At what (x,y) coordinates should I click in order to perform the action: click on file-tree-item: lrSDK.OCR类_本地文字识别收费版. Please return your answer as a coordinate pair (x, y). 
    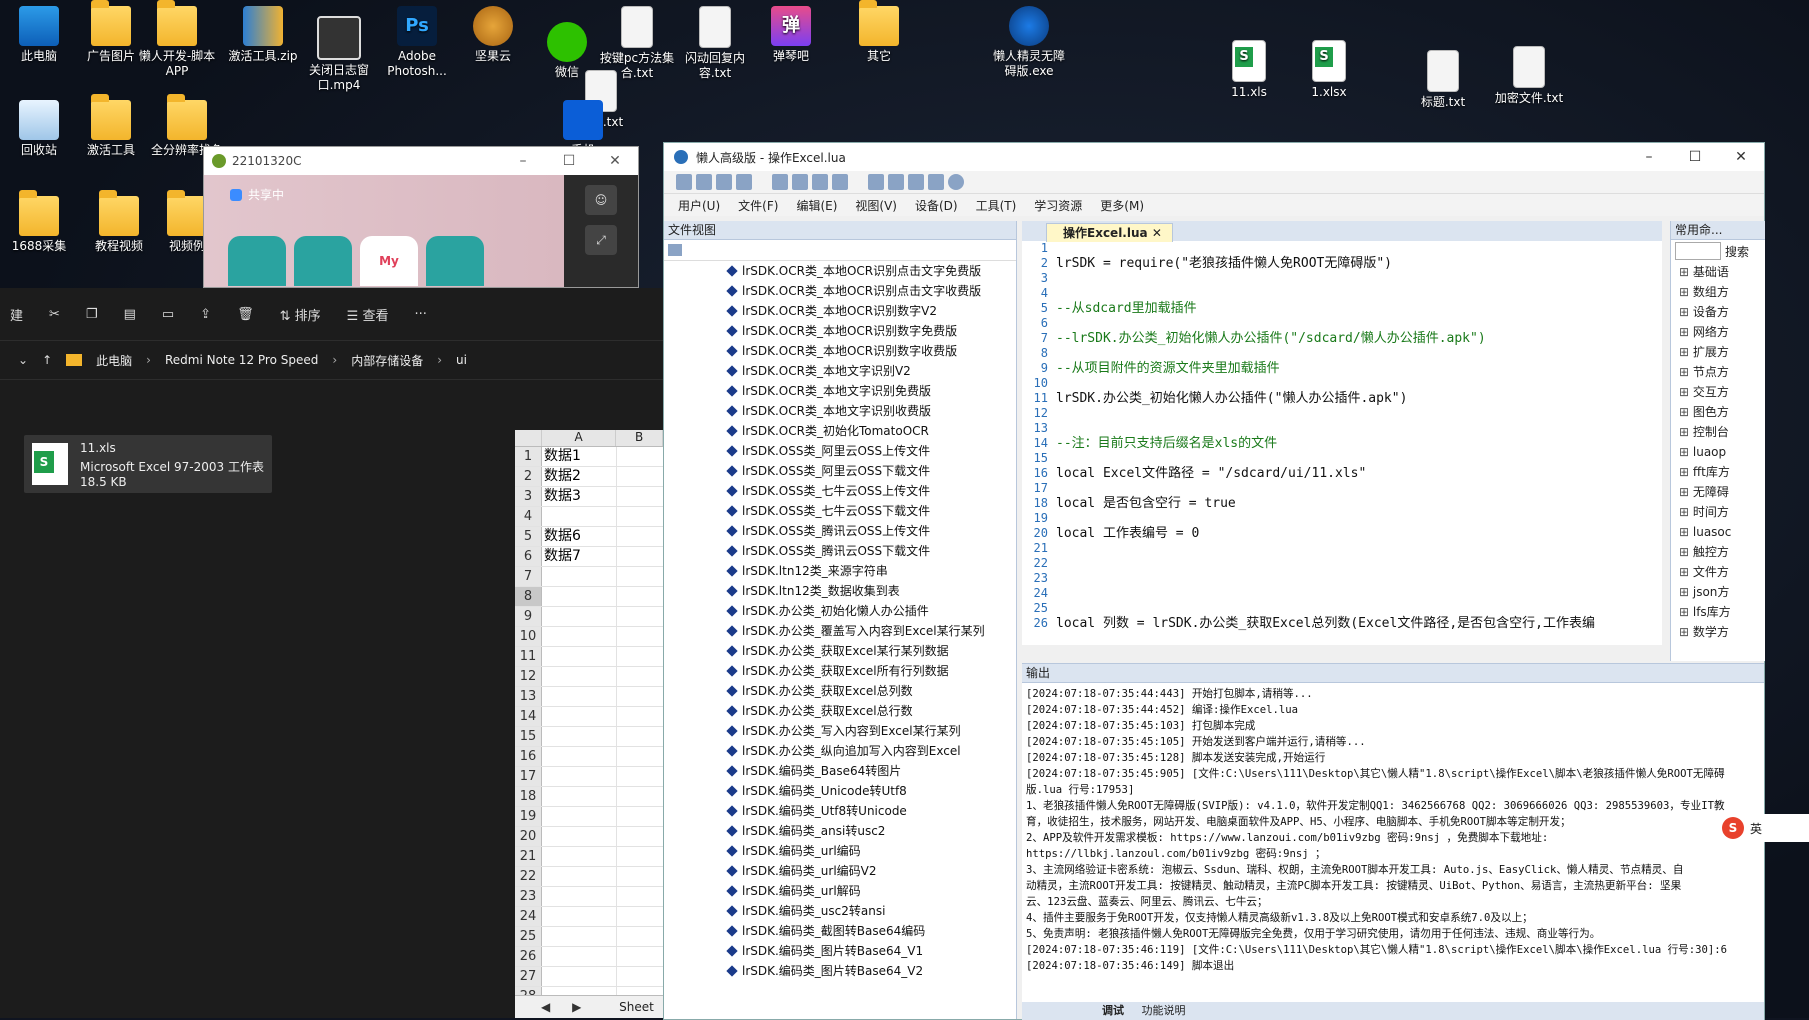
    Looking at the image, I should click on (840, 411).